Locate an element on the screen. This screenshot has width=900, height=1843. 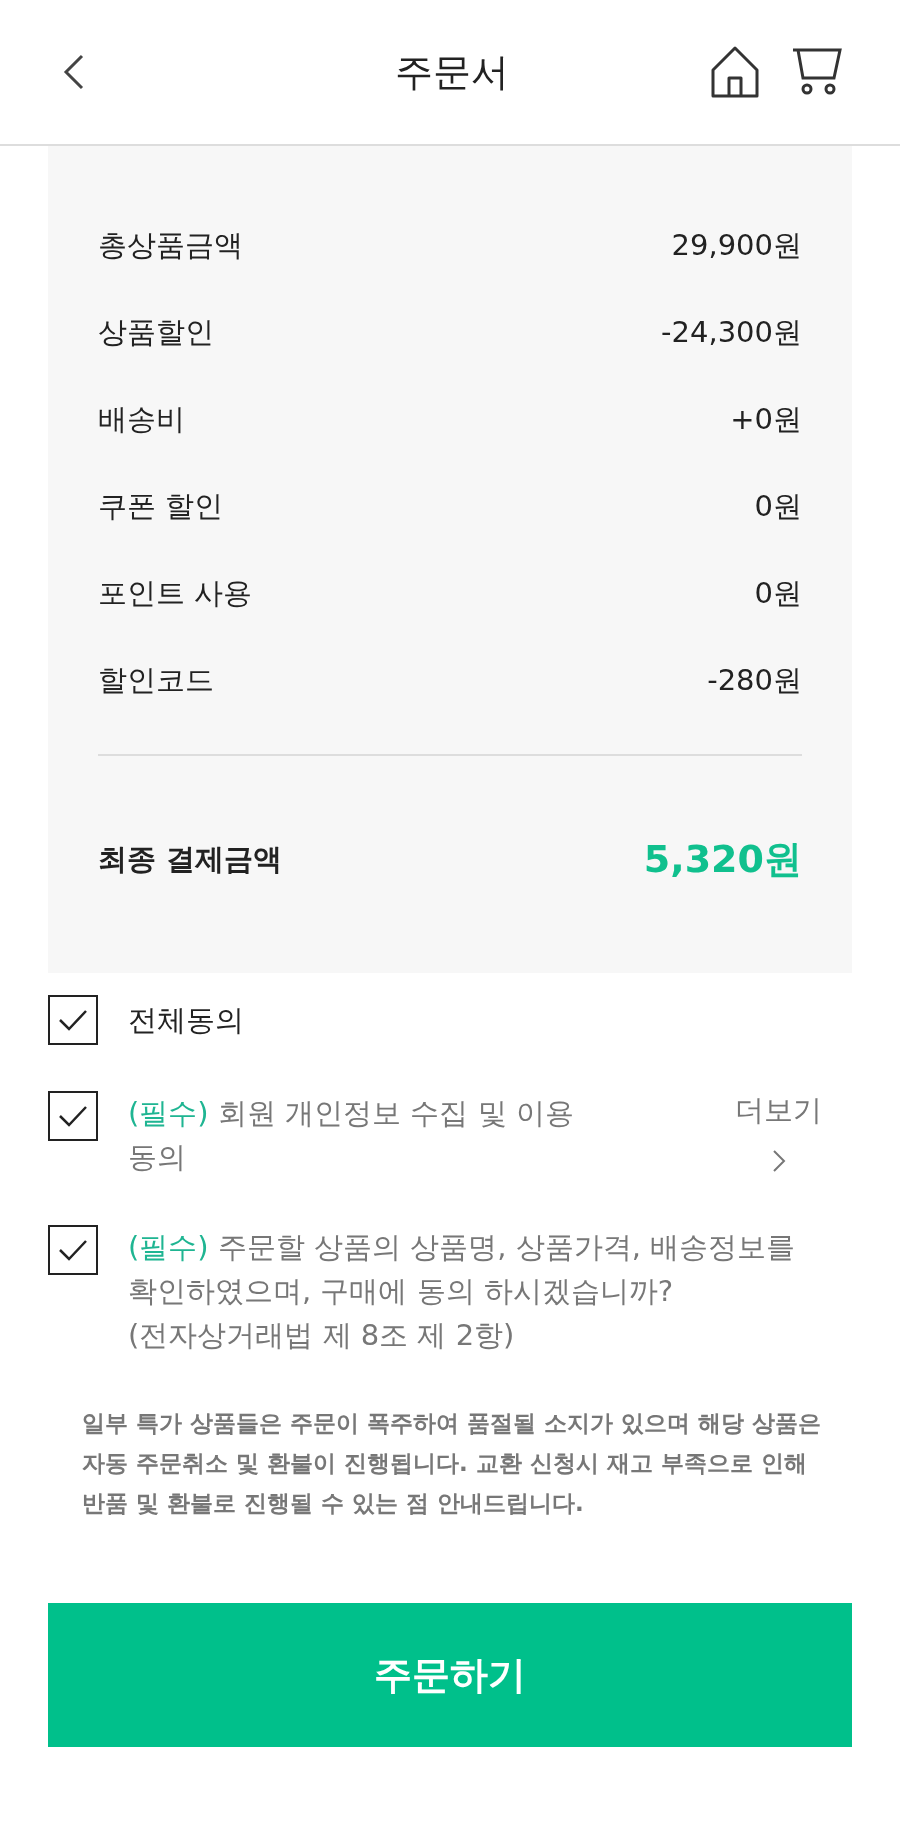
summary-value: +0원 is located at coordinates (766, 419).